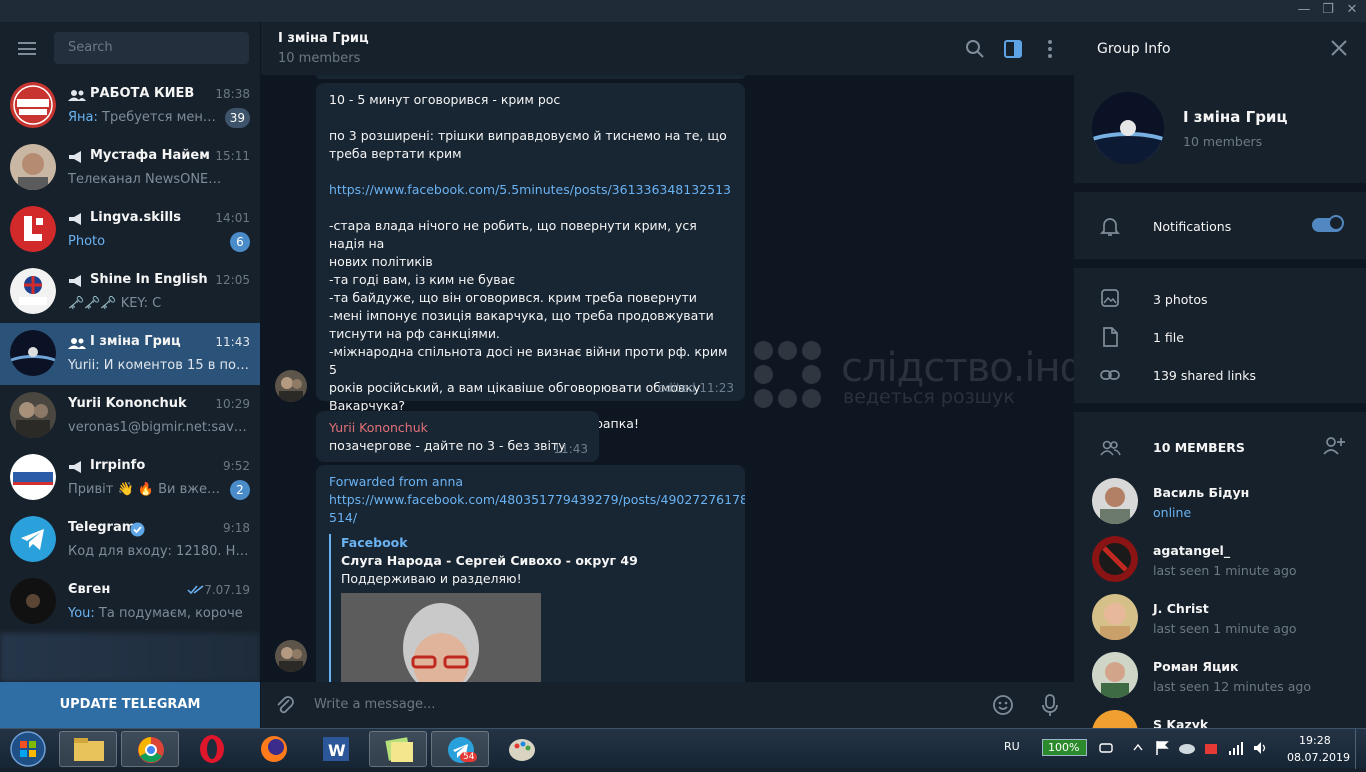 The width and height of the screenshot is (1366, 772). I want to click on message-link-cont: 514/, so click(530, 518).